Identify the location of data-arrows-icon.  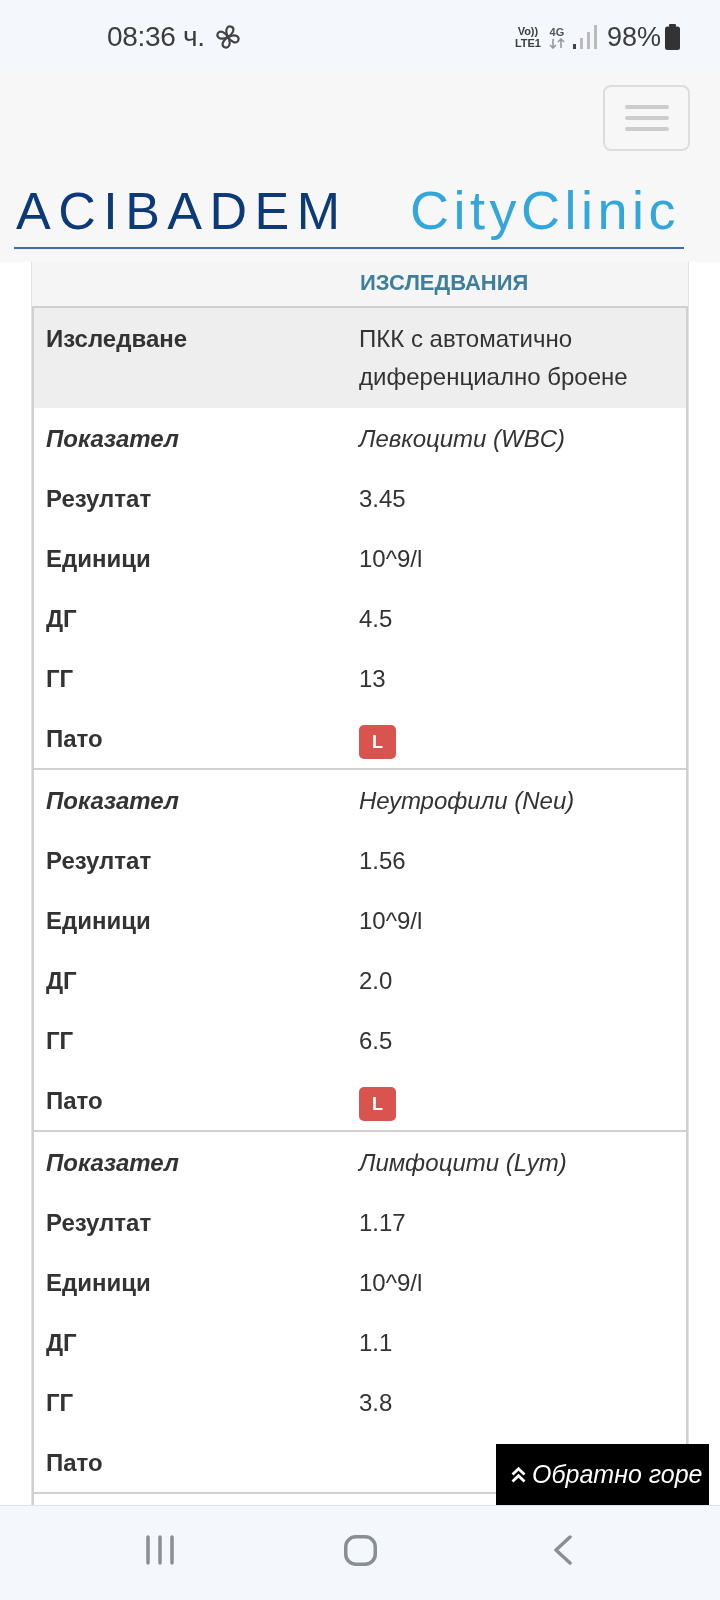
(556, 43).